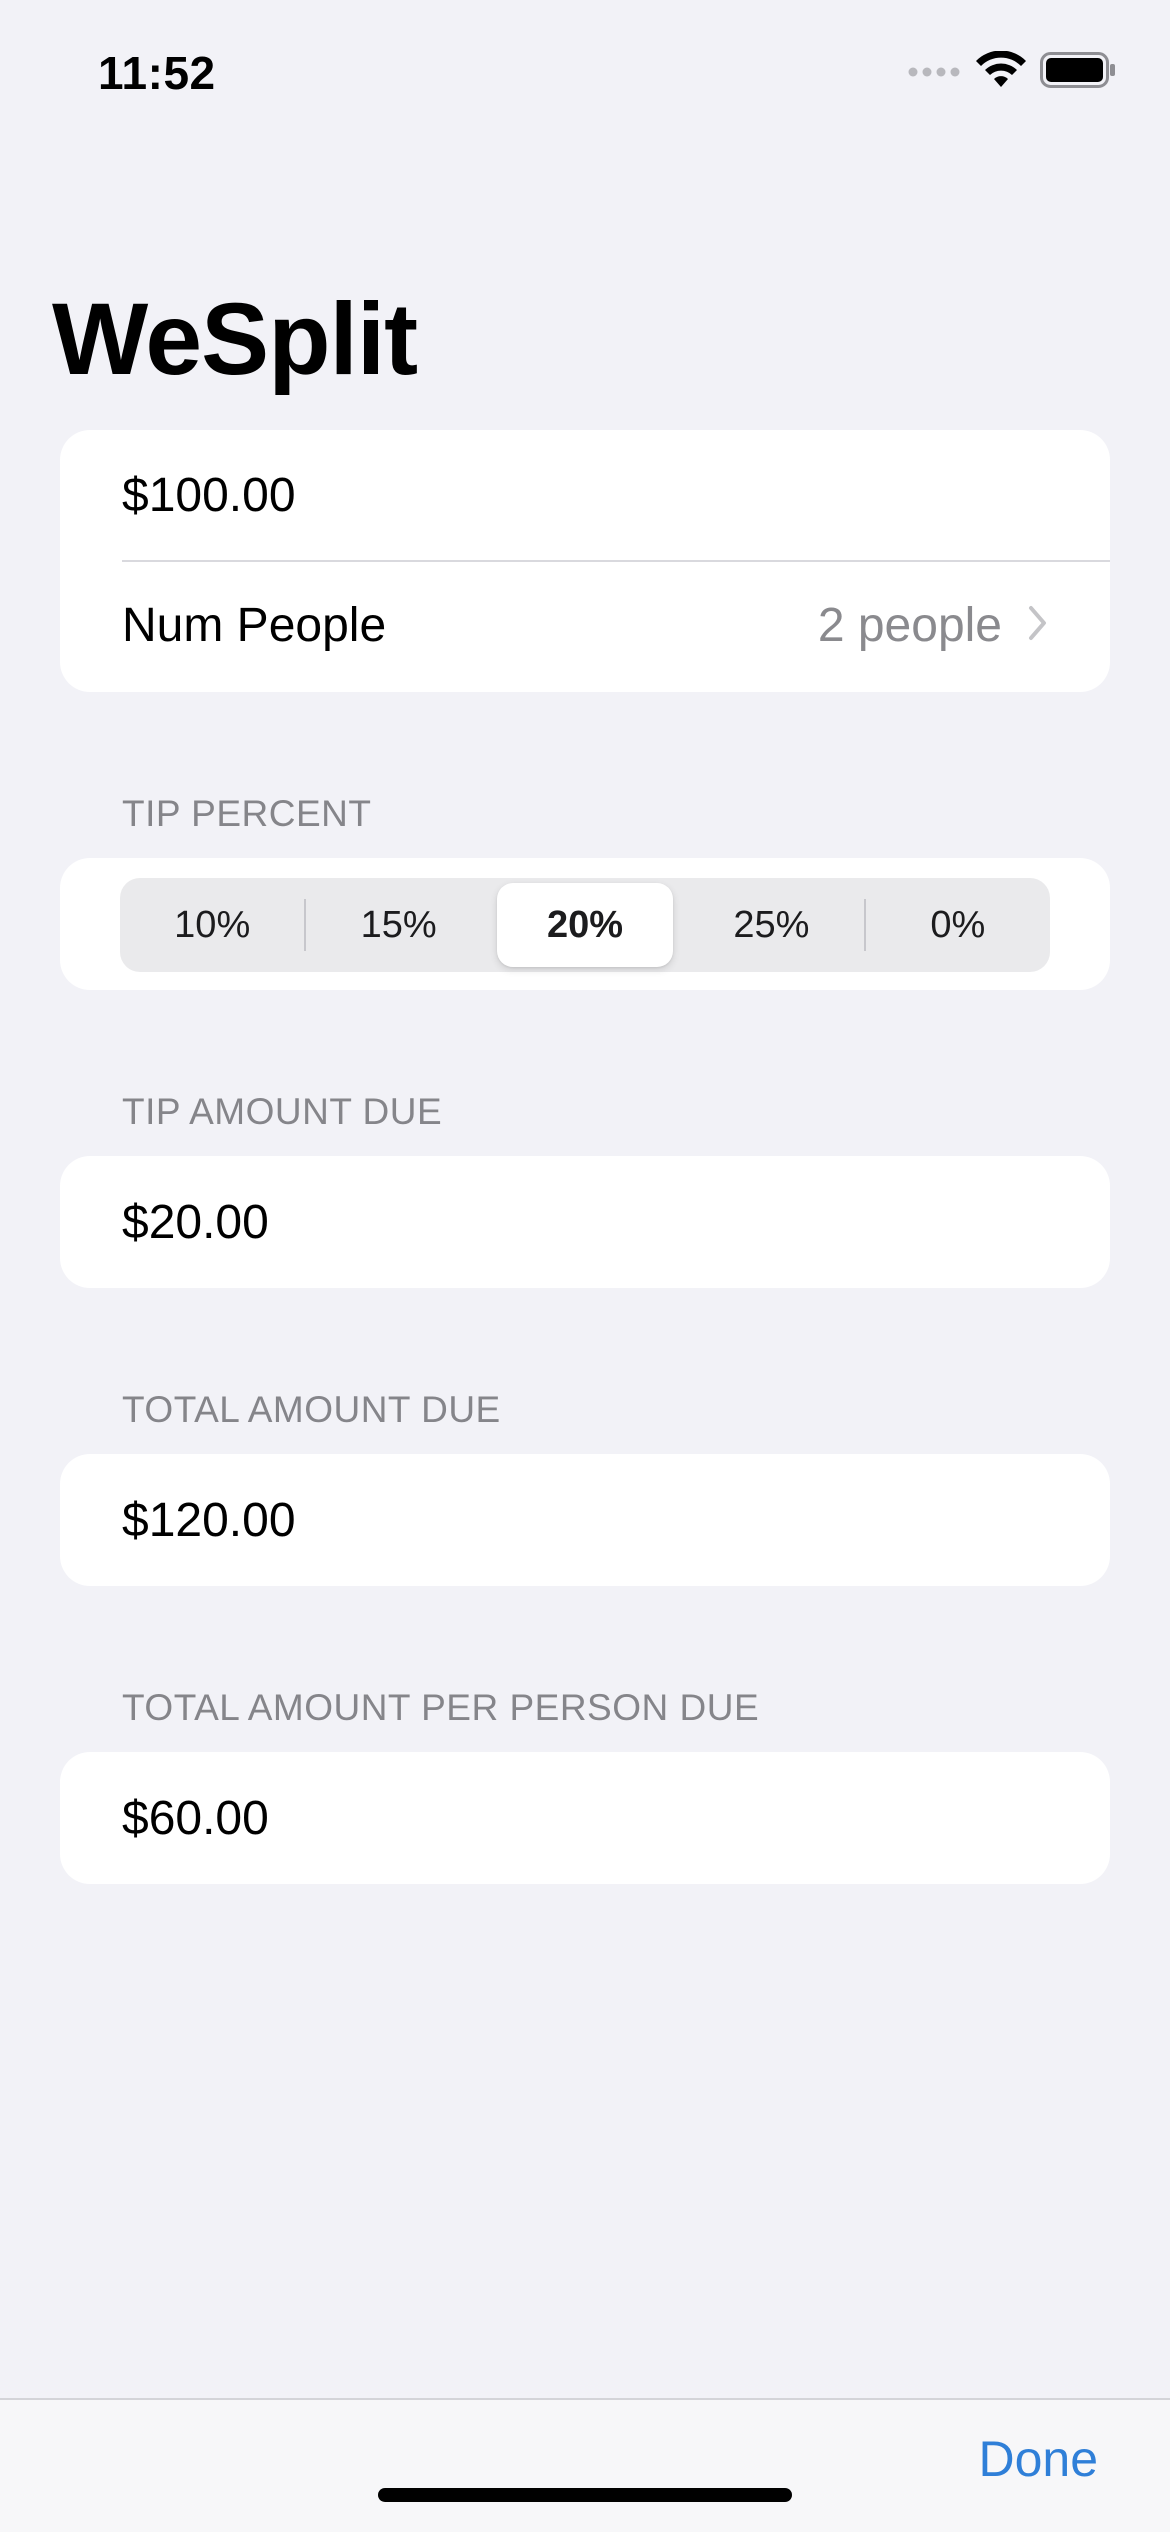 This screenshot has height=2532, width=1170. I want to click on per-person-value: $60.00, so click(195, 1818).